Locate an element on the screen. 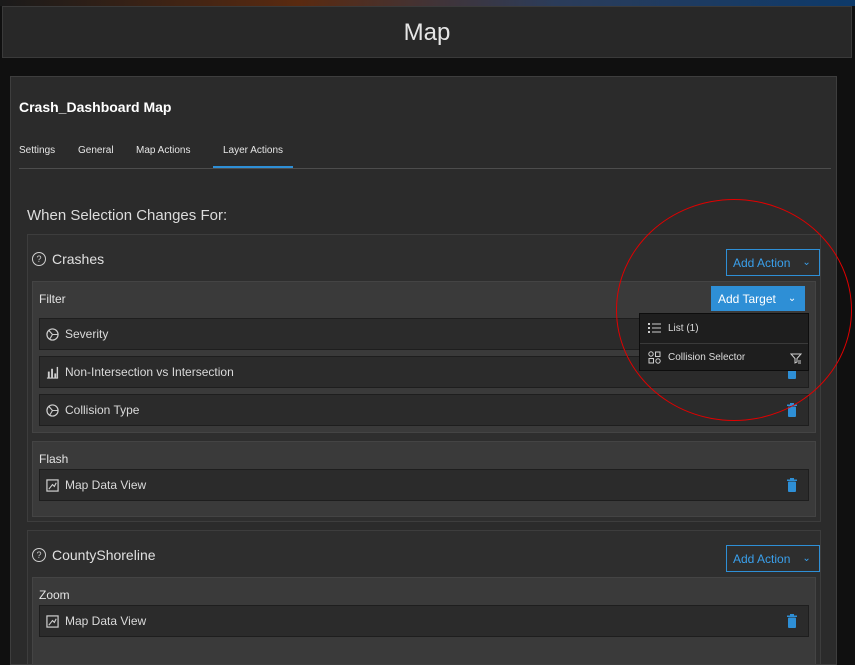  action-block-zoom: Zoom Map Data View is located at coordinates (424, 620).